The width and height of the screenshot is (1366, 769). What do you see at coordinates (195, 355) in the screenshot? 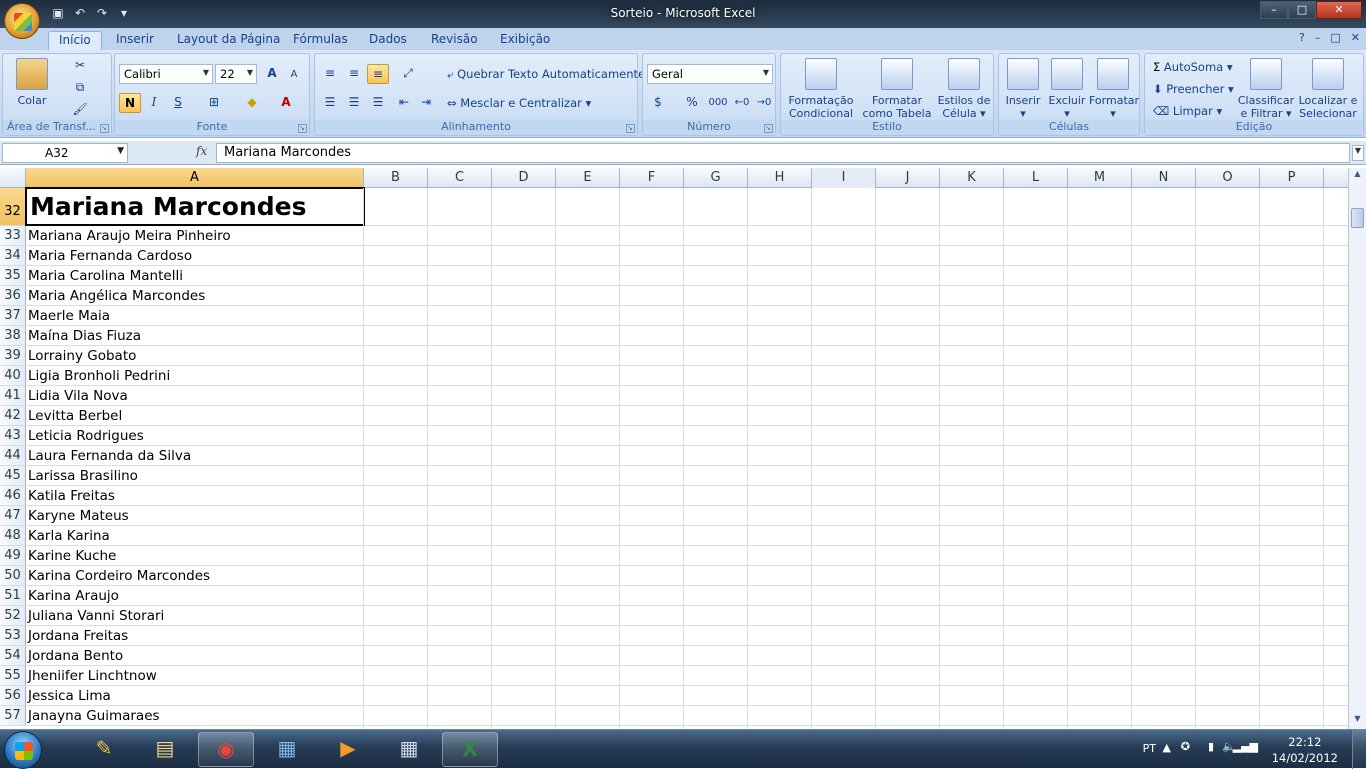
I see `cell-a: Lorrainy Gobato` at bounding box center [195, 355].